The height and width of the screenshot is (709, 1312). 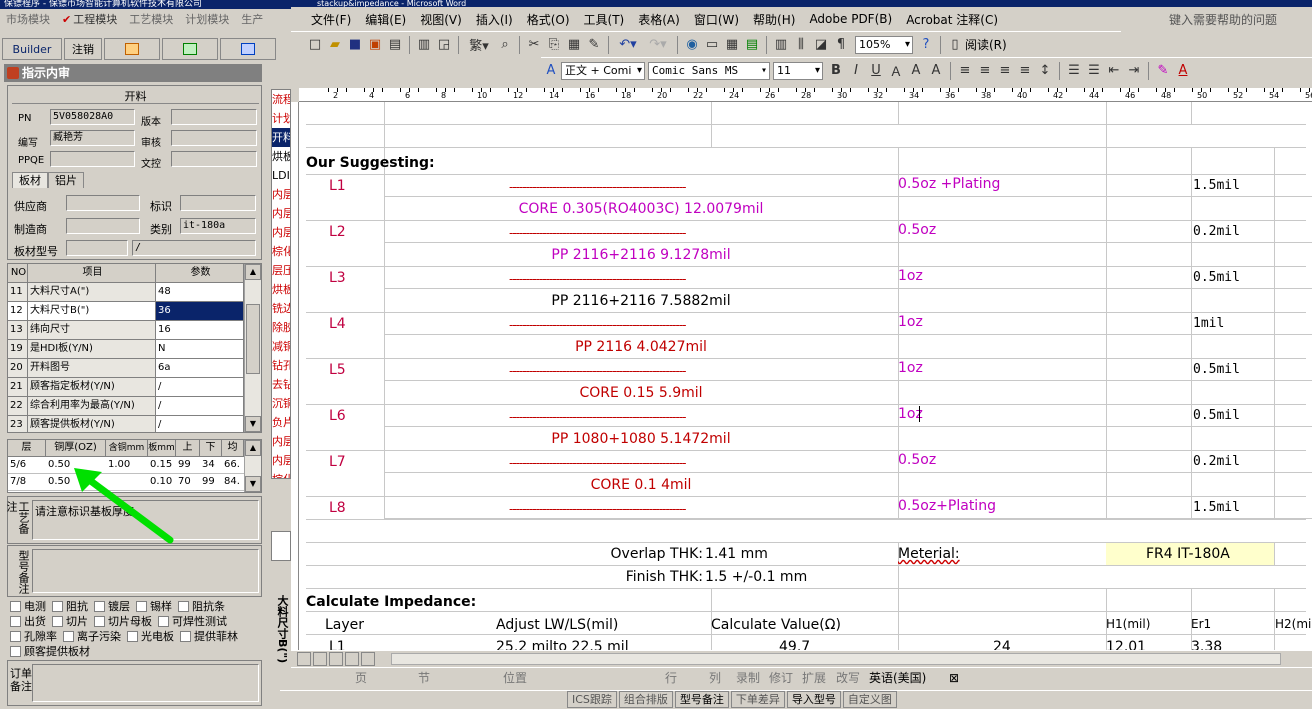 I want to click on zoom-dropdown: 105%, so click(x=884, y=44).